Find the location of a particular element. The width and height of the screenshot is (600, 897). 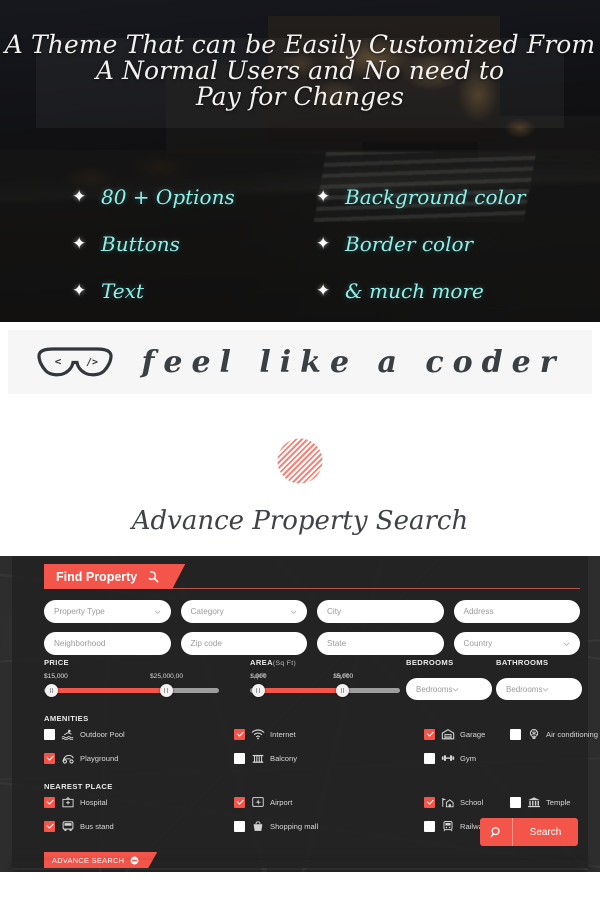

area-max-unit: Sq Ft is located at coordinates (341, 676).